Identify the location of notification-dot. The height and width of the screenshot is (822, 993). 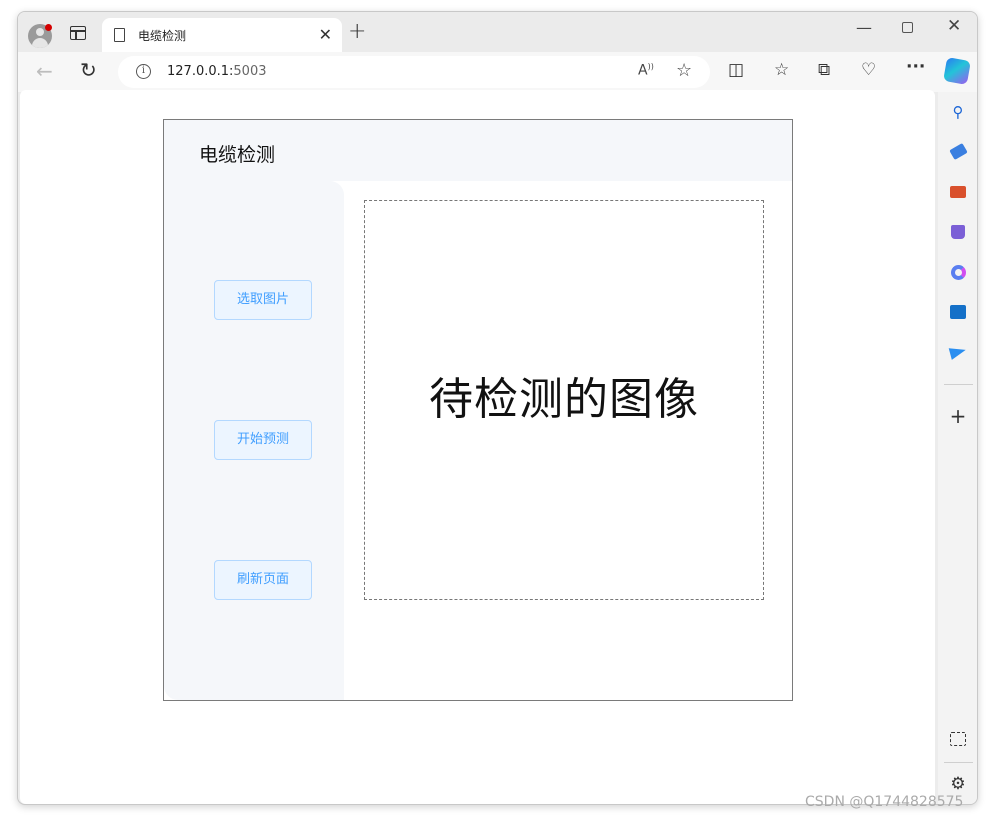
(48, 27).